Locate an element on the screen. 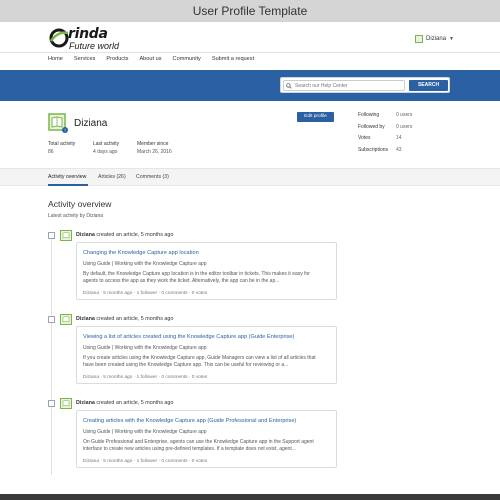 This screenshot has height=500, width=500. avatar is located at coordinates (419, 39).